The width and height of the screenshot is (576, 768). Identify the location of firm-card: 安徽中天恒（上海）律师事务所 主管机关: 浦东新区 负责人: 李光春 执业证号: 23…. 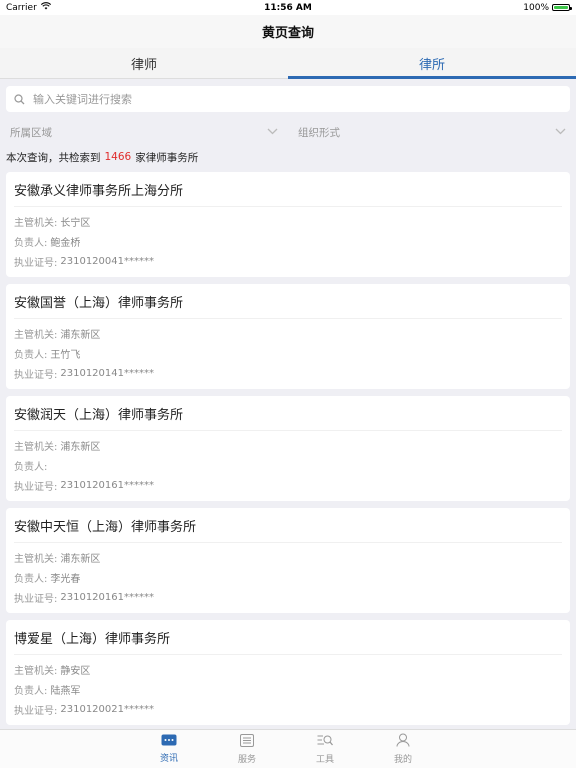
(288, 560).